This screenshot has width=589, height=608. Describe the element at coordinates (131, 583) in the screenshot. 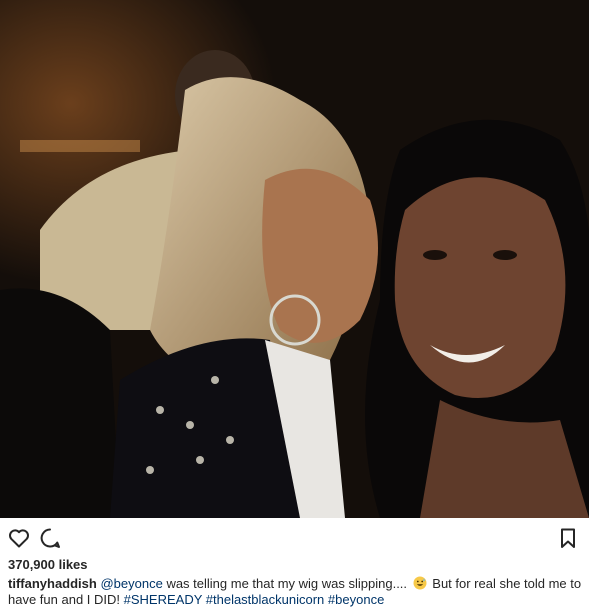

I see `mention-link: @beyonce` at that location.